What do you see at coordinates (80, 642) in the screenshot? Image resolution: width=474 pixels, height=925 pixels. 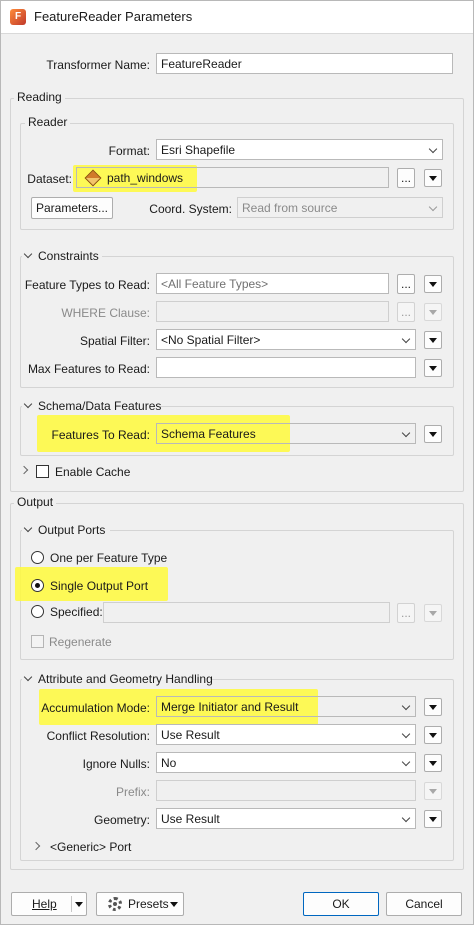 I see `regenerate-label: Regenerate` at bounding box center [80, 642].